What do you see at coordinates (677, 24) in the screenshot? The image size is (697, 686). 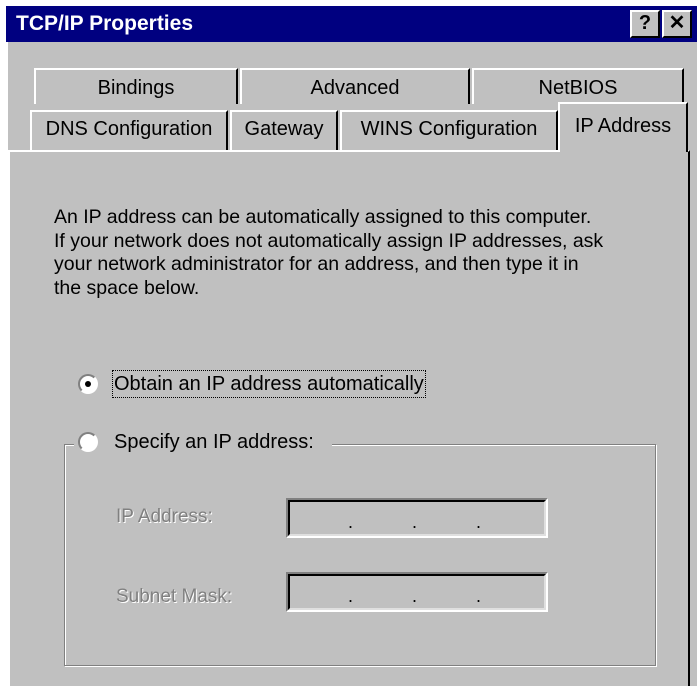 I see `close-button: ✕` at bounding box center [677, 24].